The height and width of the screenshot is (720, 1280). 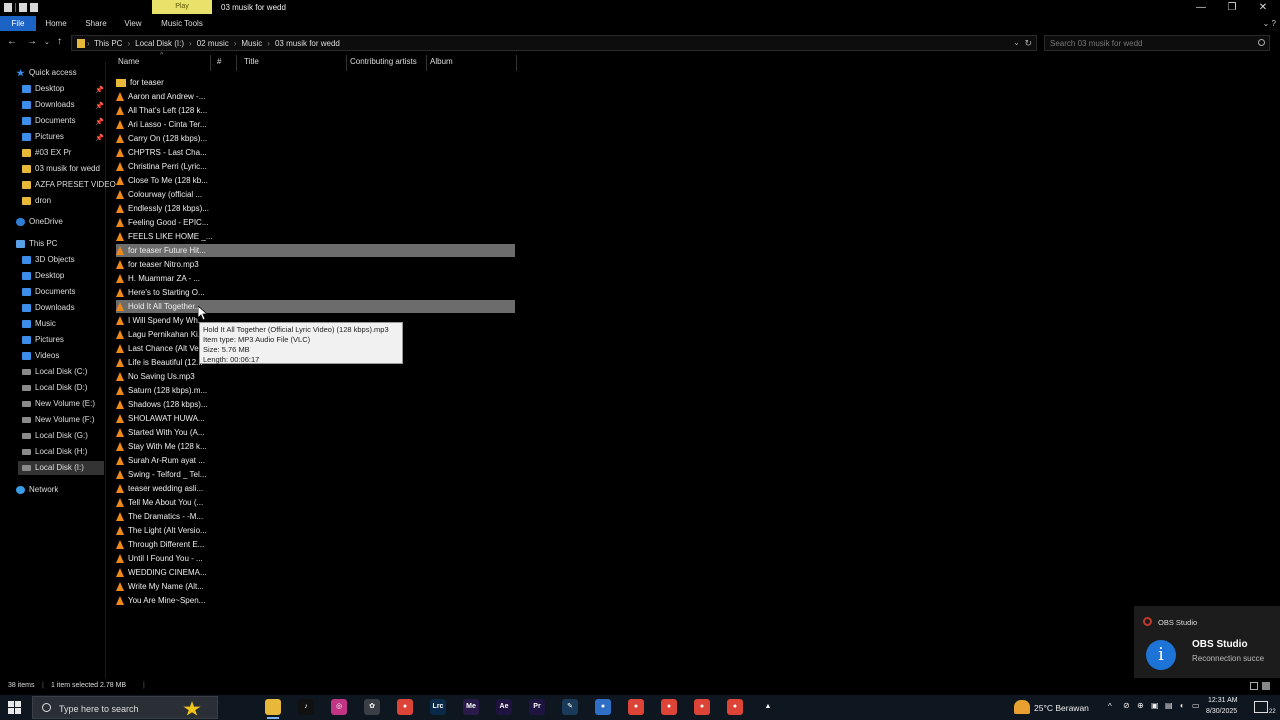 What do you see at coordinates (383, 61) in the screenshot?
I see `column-contributing-artists: Contributing artists` at bounding box center [383, 61].